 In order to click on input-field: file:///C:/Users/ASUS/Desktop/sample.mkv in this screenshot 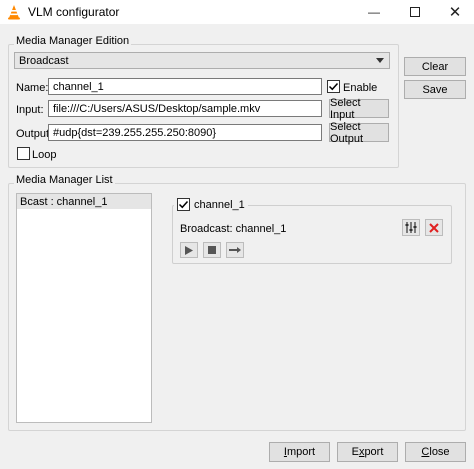, I will do `click(185, 108)`.